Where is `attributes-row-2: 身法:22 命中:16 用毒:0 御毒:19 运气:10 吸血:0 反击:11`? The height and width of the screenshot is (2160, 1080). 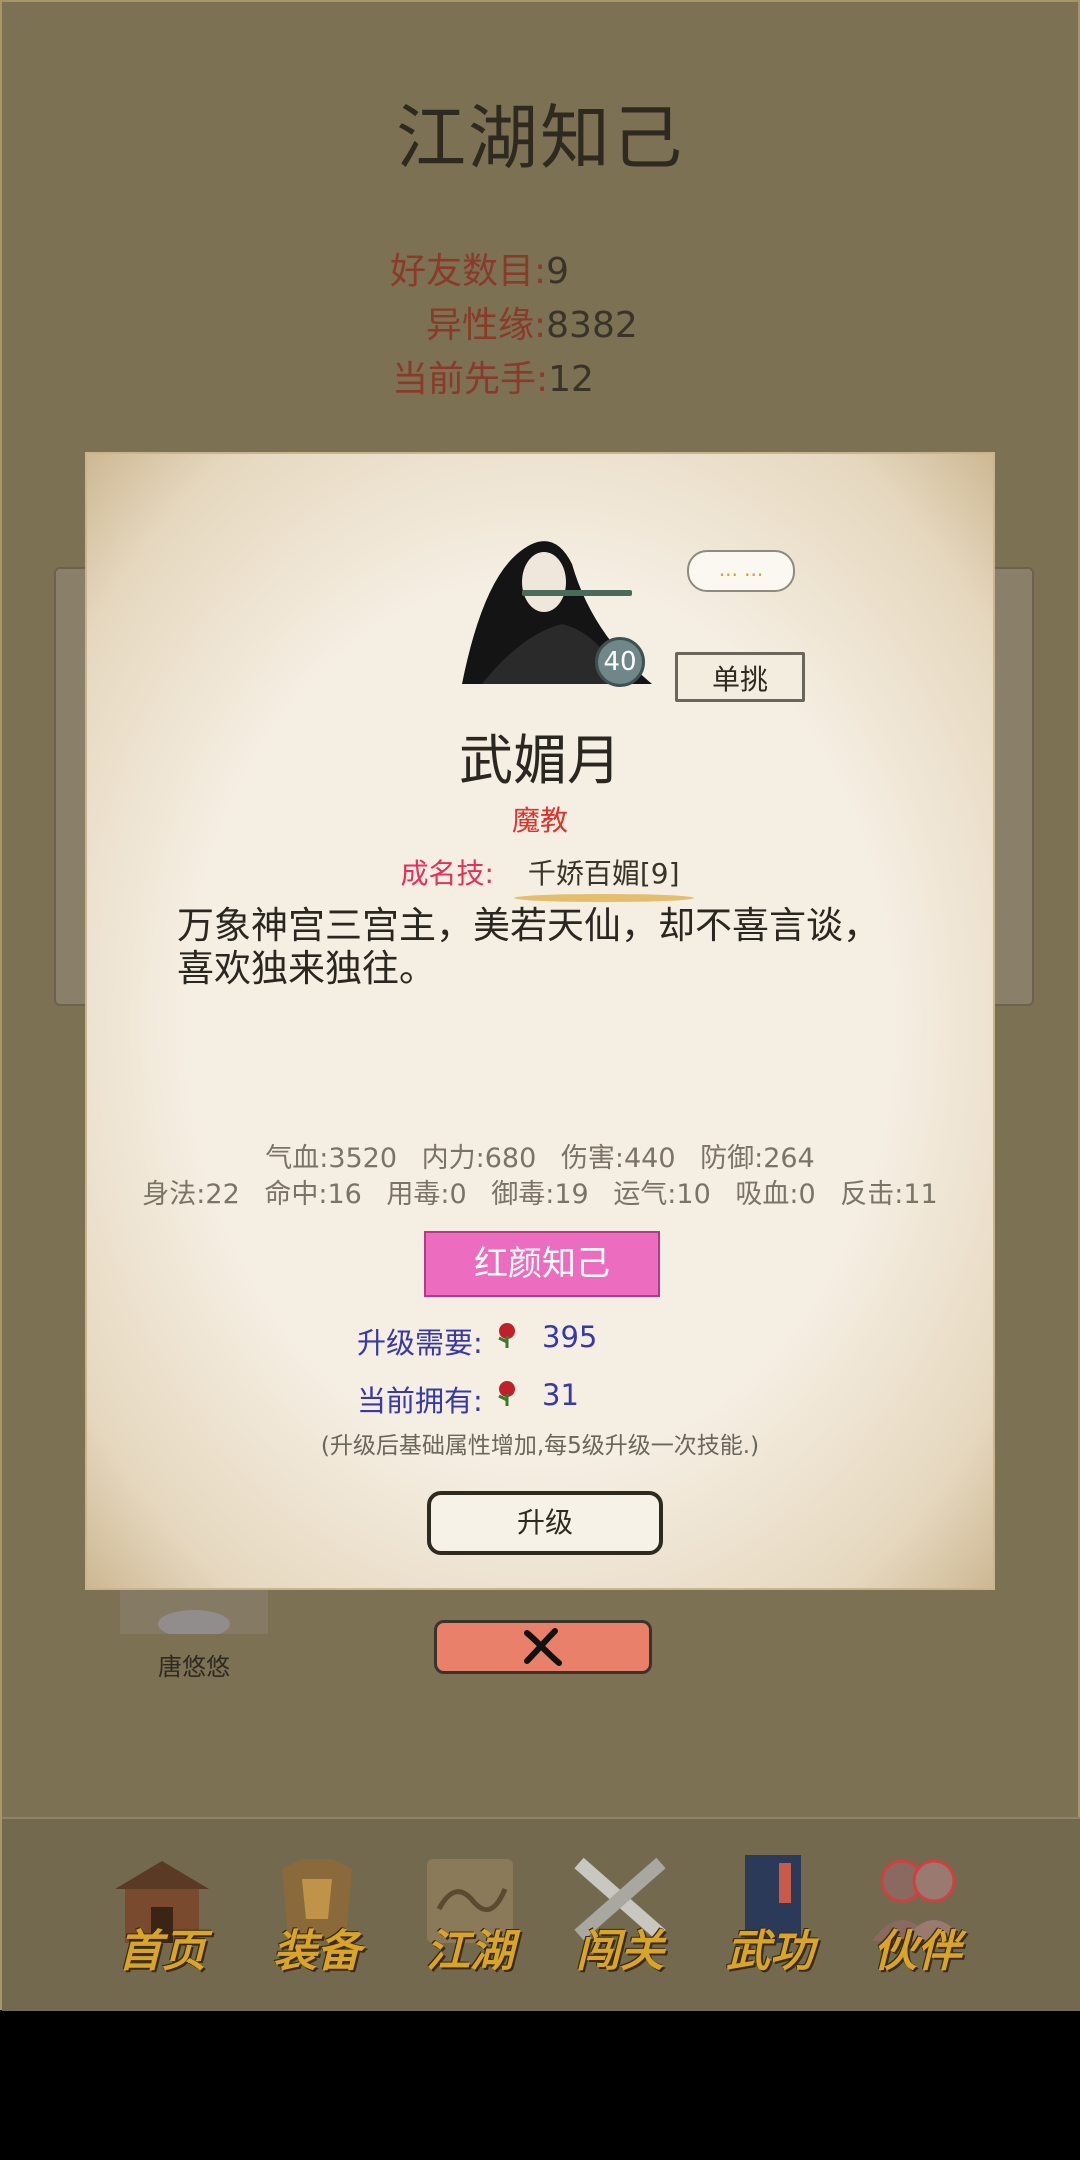
attributes-row-2: 身法:22 命中:16 用毒:0 御毒:19 运气:10 吸血:0 反击:11 is located at coordinates (540, 1191).